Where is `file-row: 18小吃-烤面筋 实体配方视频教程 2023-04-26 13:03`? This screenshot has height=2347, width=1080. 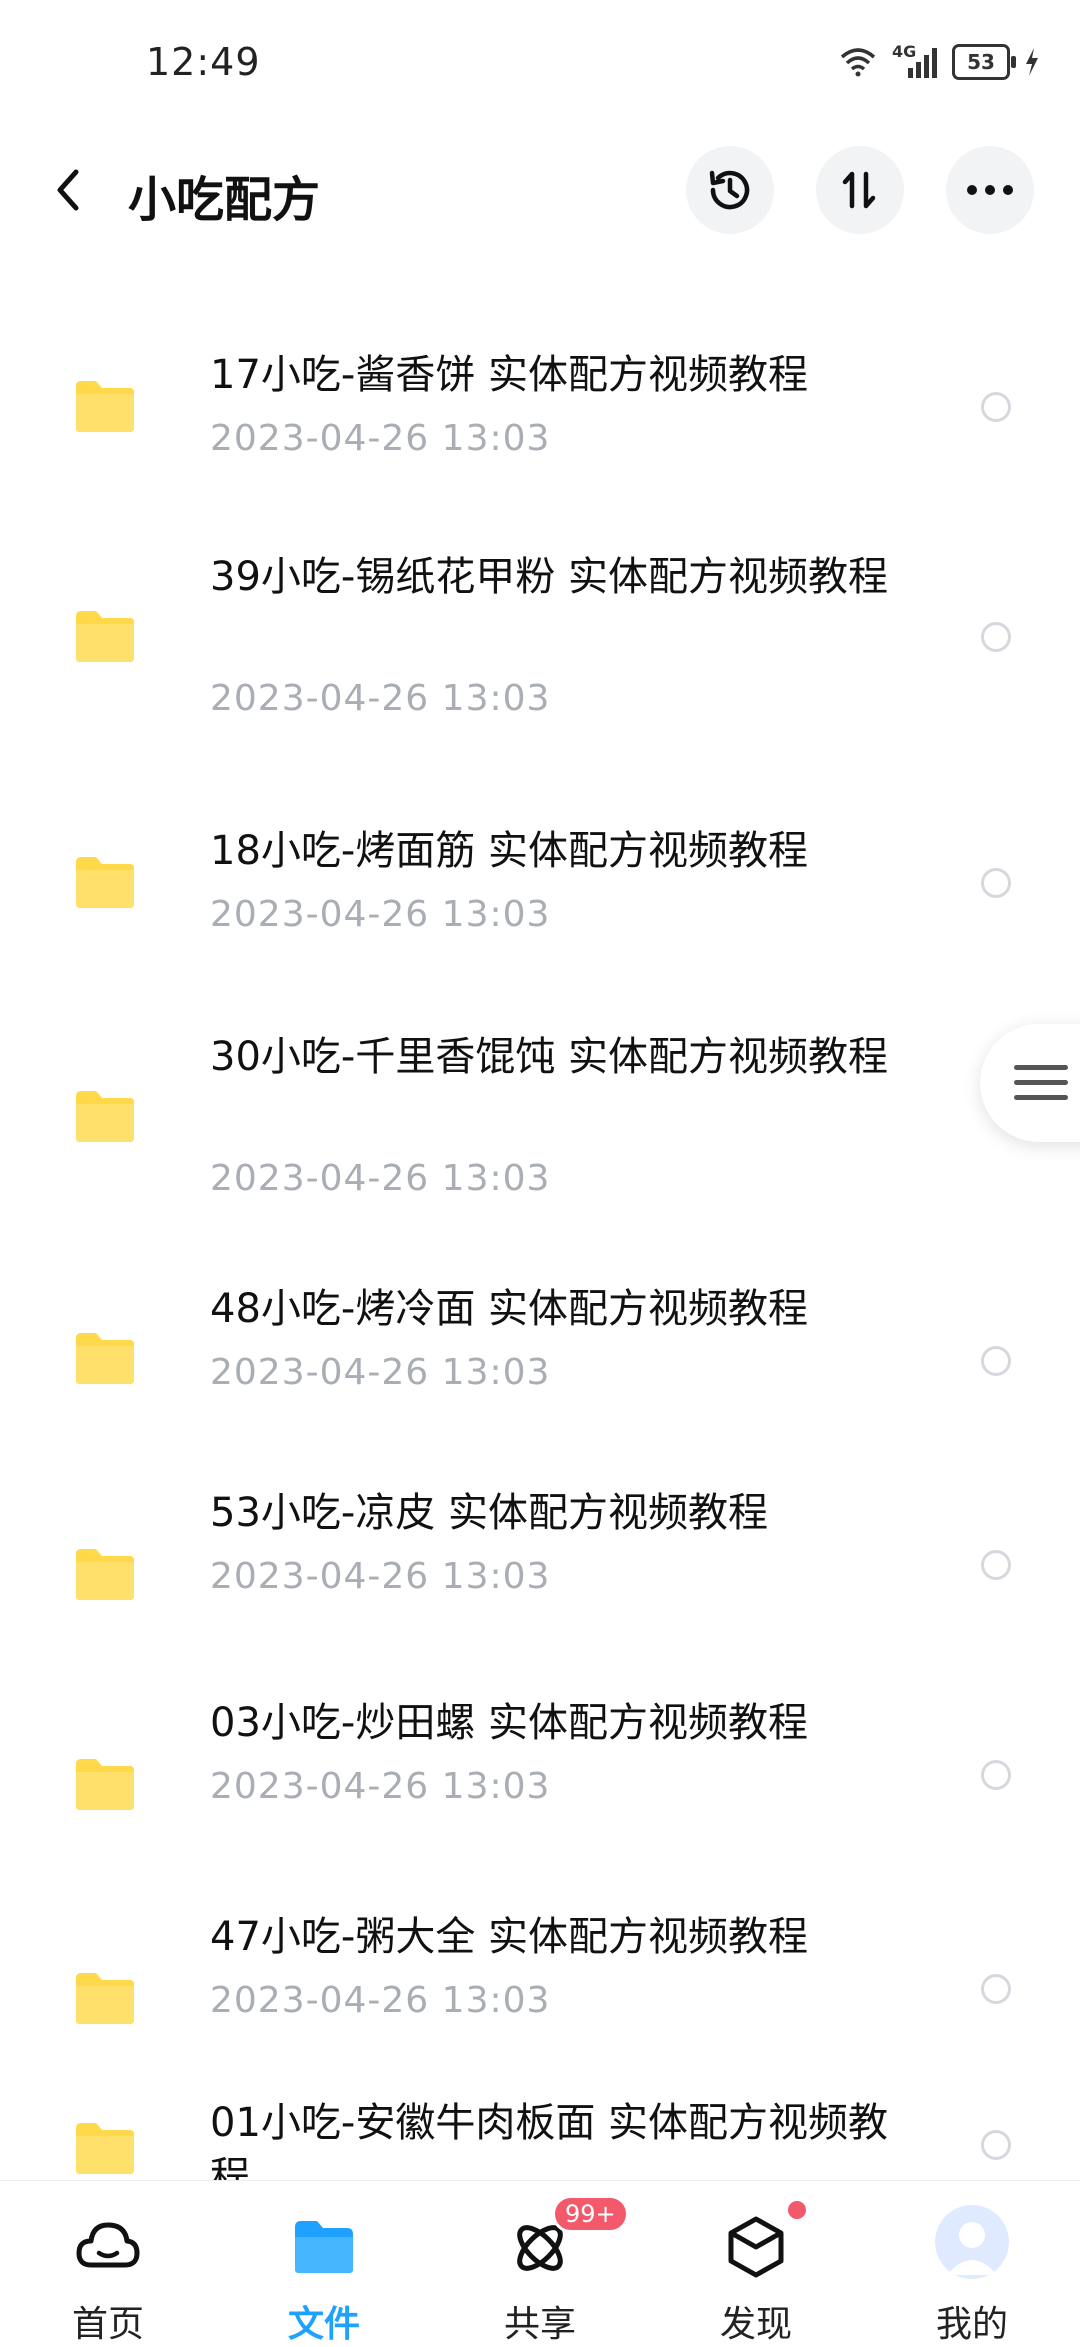 file-row: 18小吃-烤面筋 实体配方视频教程 2023-04-26 13:03 is located at coordinates (540, 895).